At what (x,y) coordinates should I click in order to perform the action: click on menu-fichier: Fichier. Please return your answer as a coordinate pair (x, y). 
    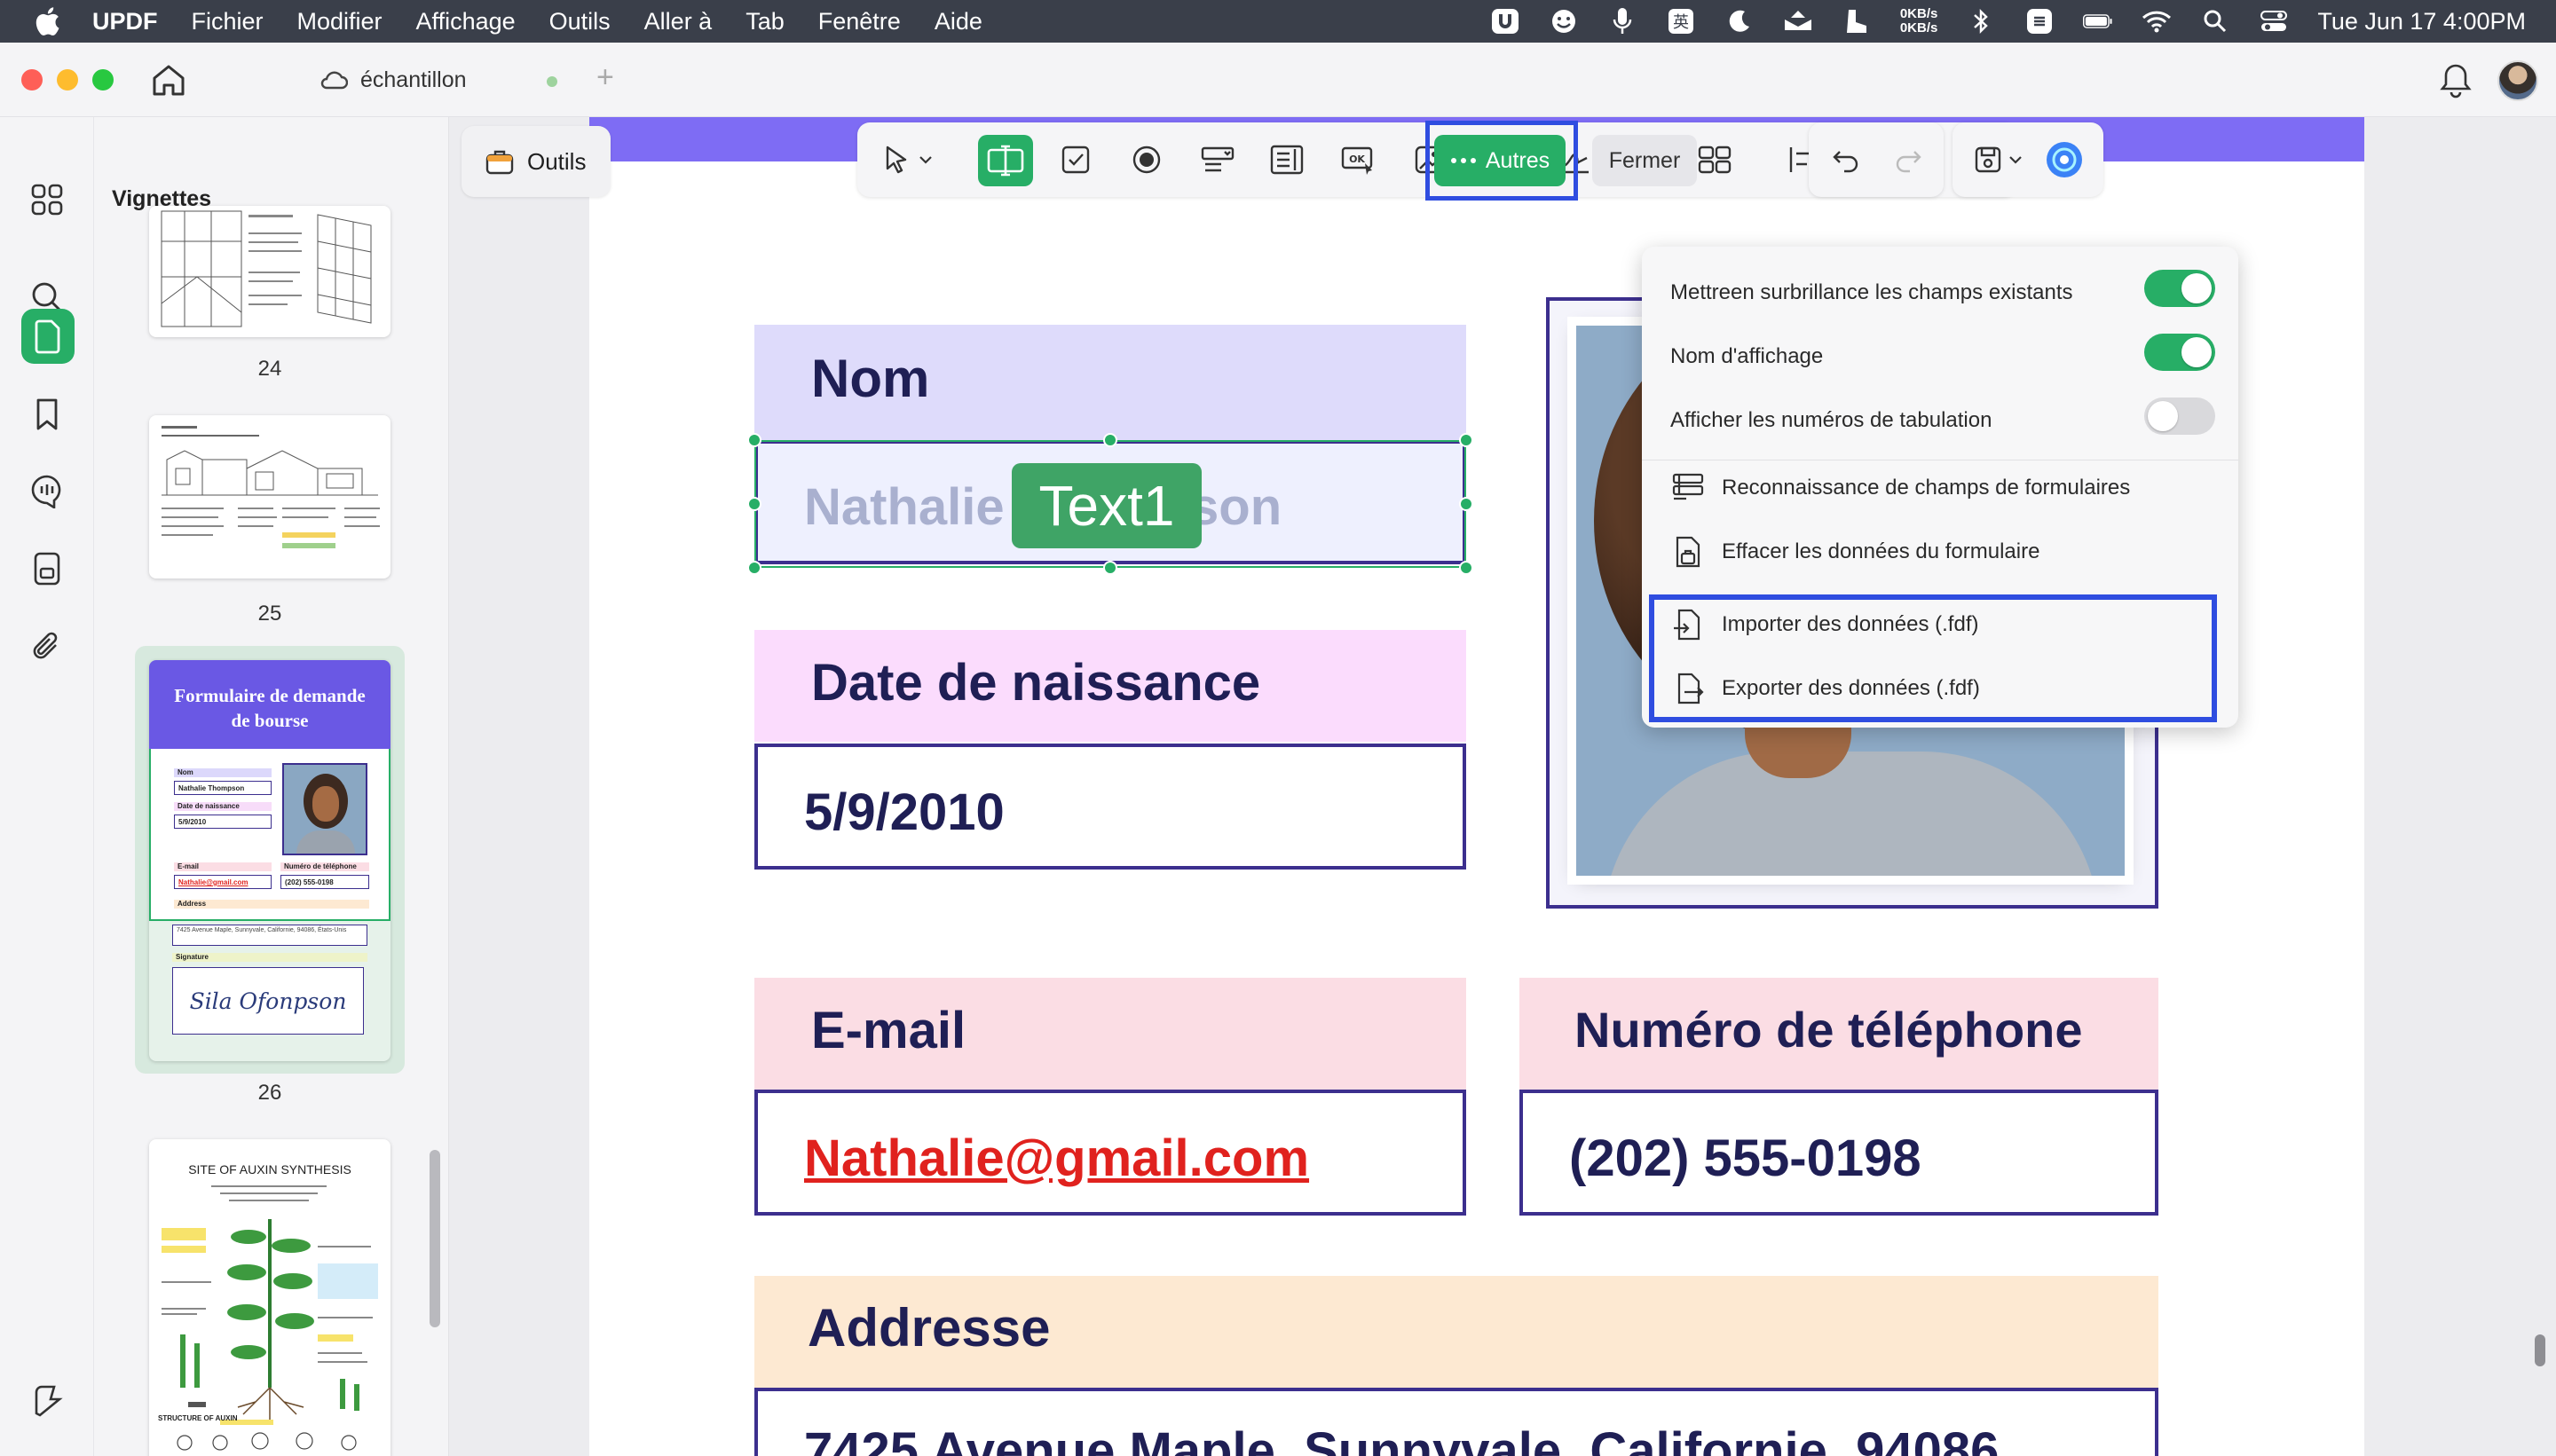
    Looking at the image, I should click on (228, 21).